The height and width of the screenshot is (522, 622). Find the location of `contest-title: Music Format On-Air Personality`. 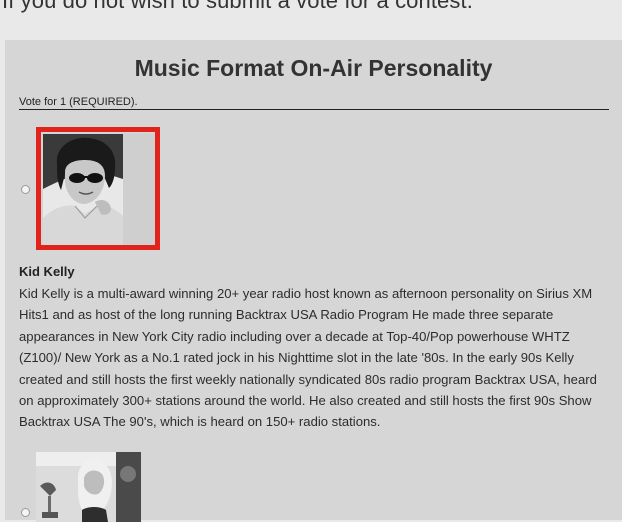

contest-title: Music Format On-Air Personality is located at coordinates (313, 68).